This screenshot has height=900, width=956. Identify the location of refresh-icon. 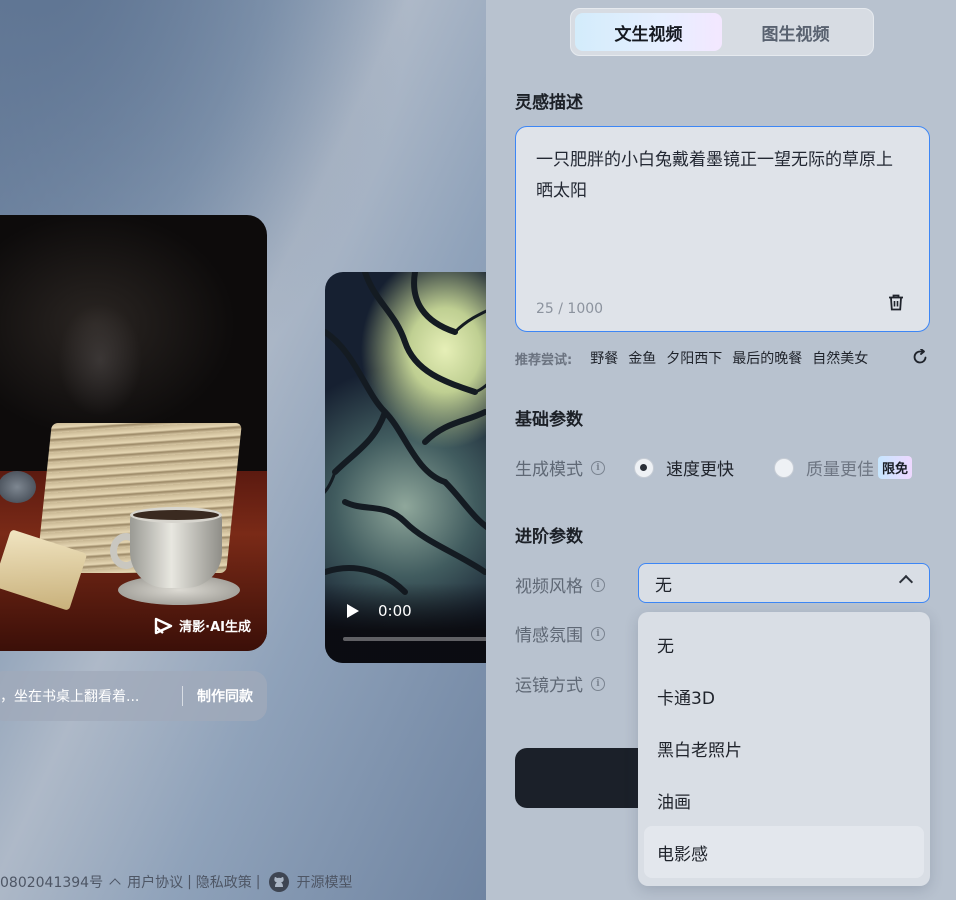
(920, 357).